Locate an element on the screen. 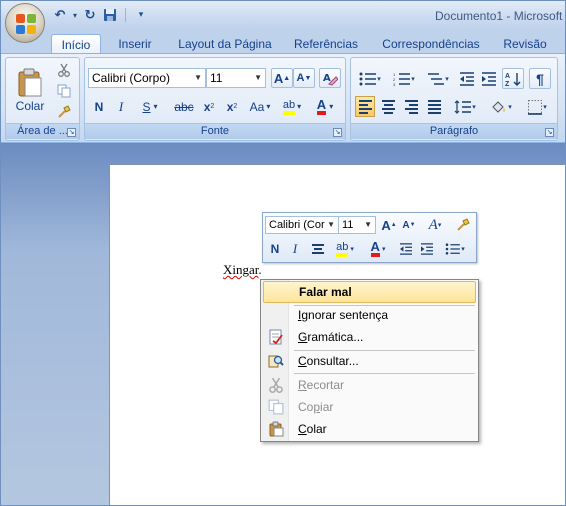  align-right-icon is located at coordinates (411, 106).